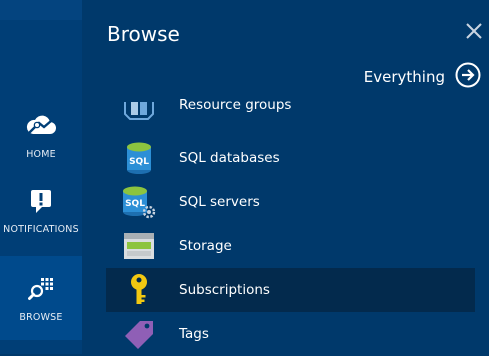 This screenshot has height=356, width=489. Describe the element at coordinates (41, 154) in the screenshot. I see `nav-label-home: HOME` at that location.